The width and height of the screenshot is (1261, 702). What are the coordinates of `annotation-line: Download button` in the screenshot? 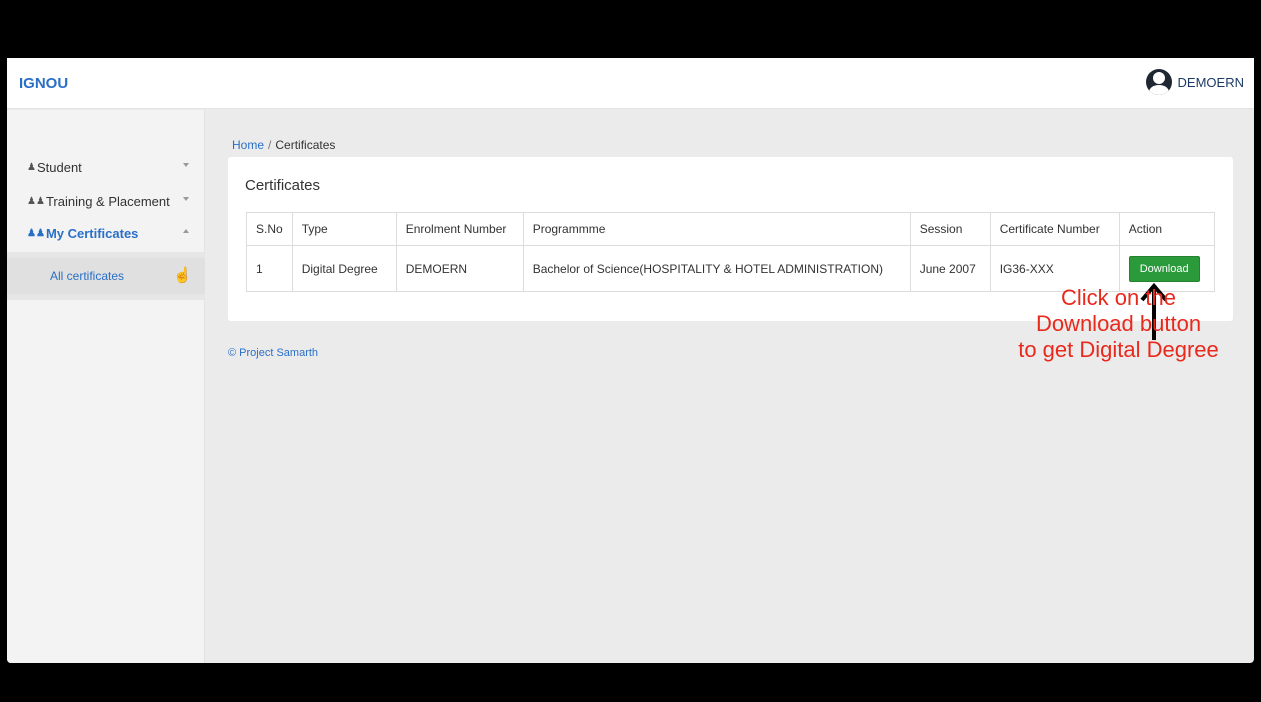 It's located at (1118, 323).